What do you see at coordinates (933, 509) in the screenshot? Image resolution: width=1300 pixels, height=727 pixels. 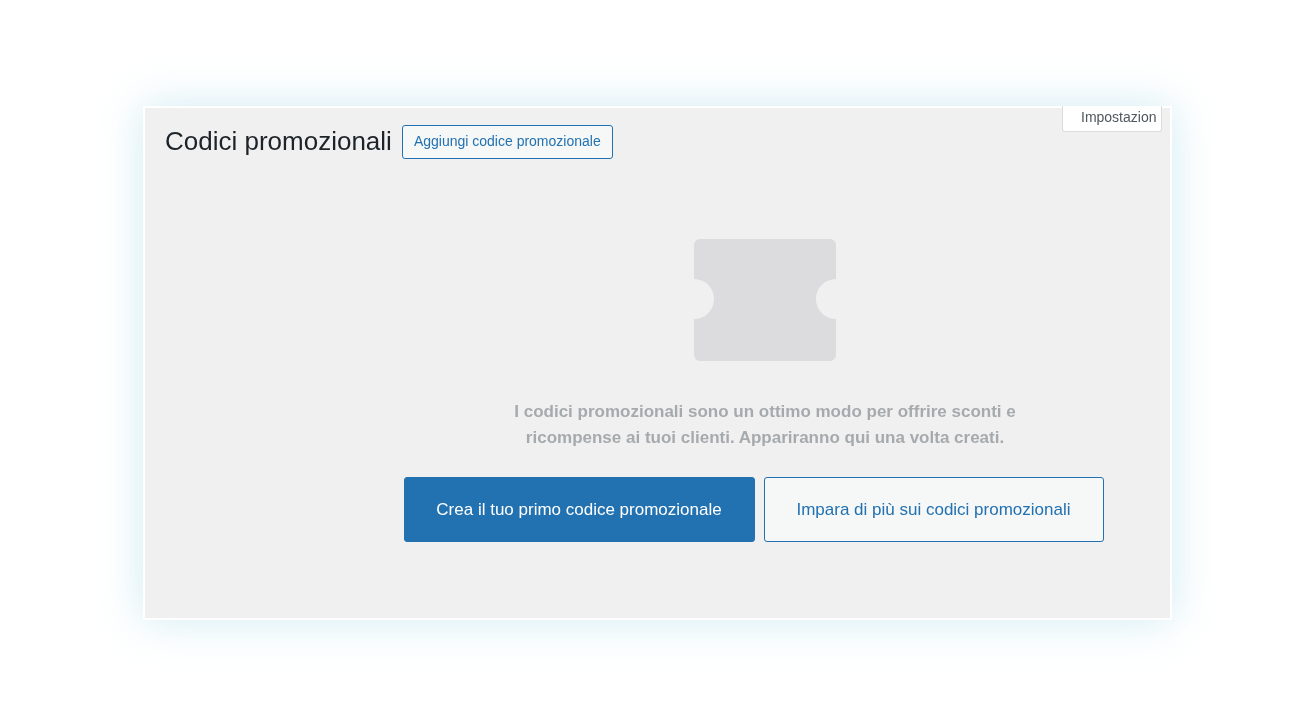 I see `learn-more-button: Impara di più sui codici promozionali` at bounding box center [933, 509].